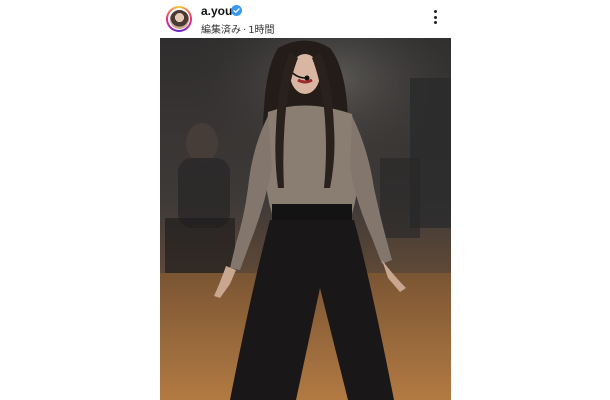 The height and width of the screenshot is (400, 610). Describe the element at coordinates (305, 19) in the screenshot. I see `post-header: a.you 編集済み · 1時間` at that location.